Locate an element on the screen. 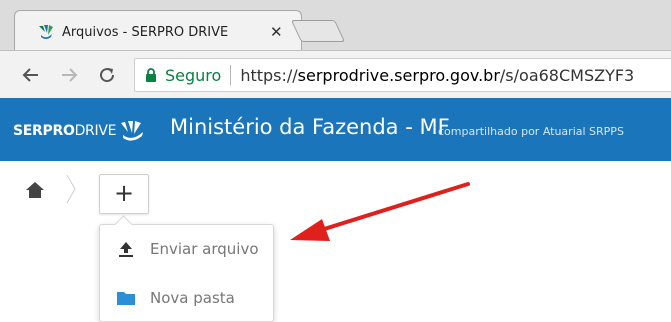 This screenshot has width=671, height=322. menu-item-upload-file: Enviar arquivo is located at coordinates (187, 249).